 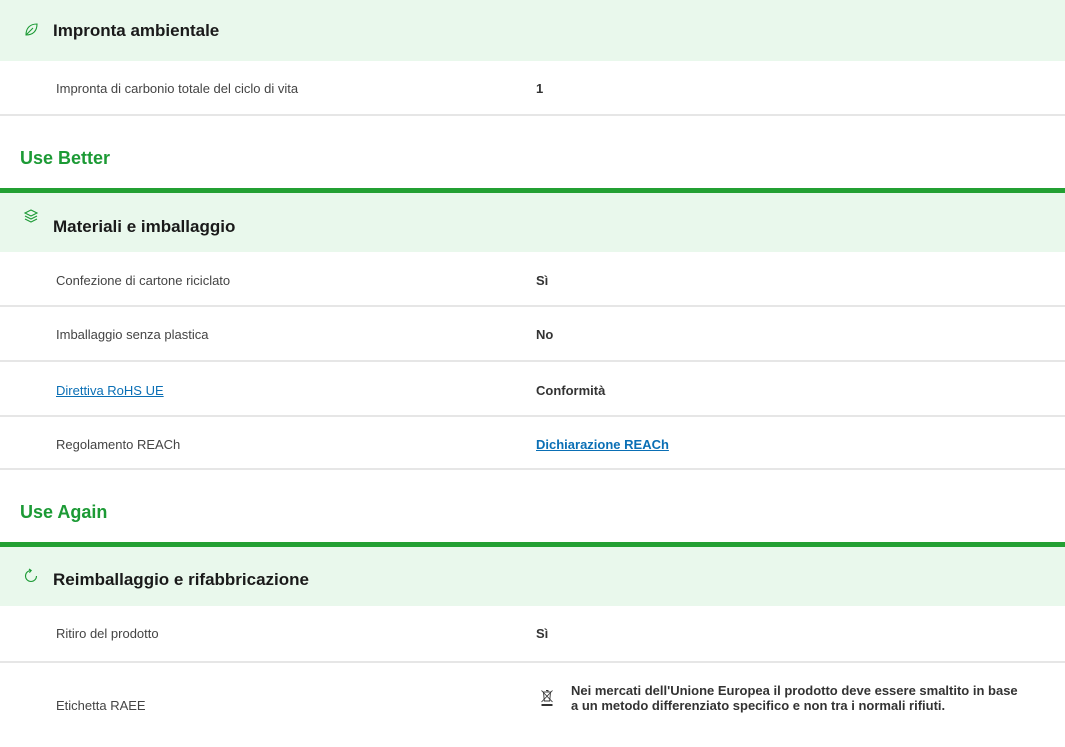 I want to click on reach-declaration-link: Dichiarazione REACh, so click(x=602, y=444).